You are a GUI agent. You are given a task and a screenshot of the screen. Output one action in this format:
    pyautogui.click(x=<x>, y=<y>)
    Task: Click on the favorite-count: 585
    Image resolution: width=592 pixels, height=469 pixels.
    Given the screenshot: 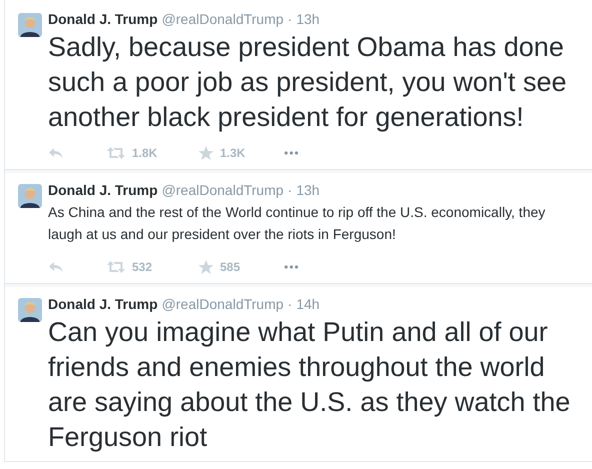 What is the action you would take?
    pyautogui.click(x=230, y=267)
    